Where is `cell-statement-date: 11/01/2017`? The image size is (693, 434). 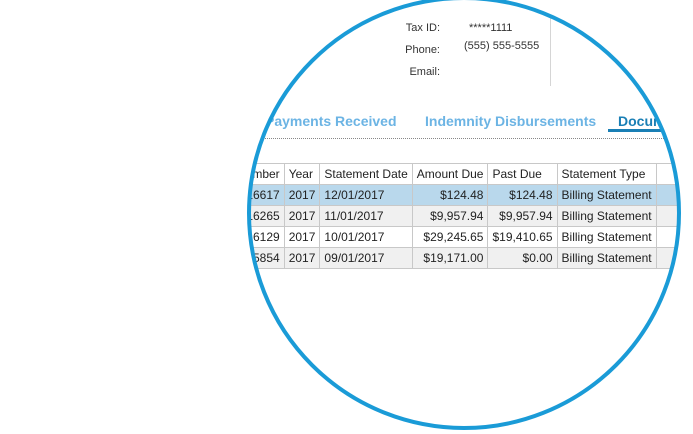 cell-statement-date: 11/01/2017 is located at coordinates (366, 216).